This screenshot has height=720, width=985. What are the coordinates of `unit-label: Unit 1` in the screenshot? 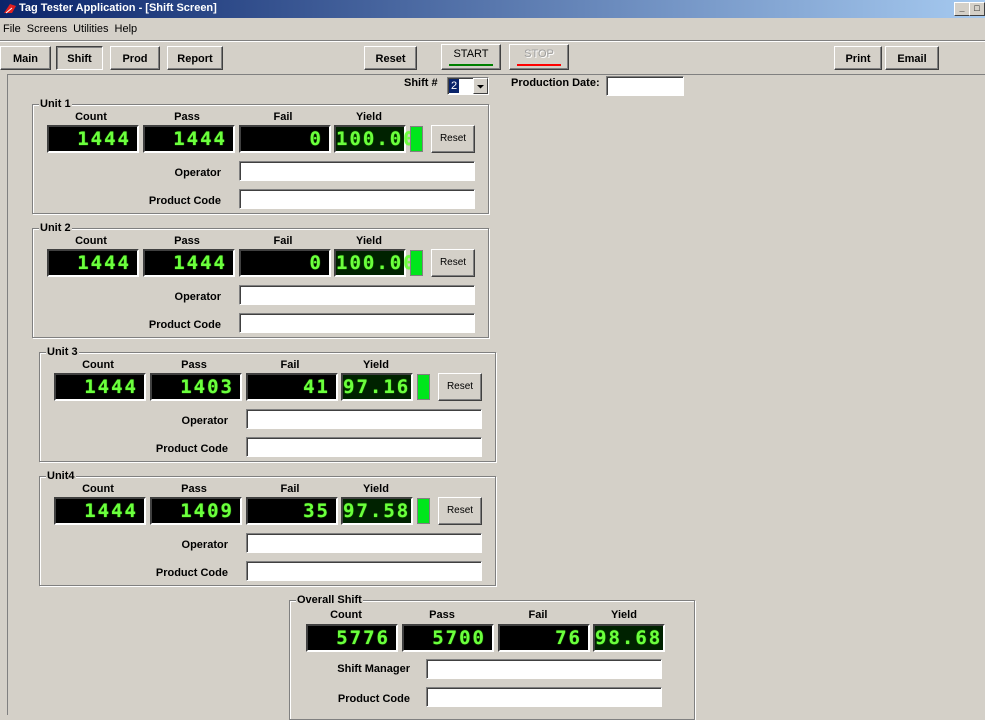 It's located at (55, 104).